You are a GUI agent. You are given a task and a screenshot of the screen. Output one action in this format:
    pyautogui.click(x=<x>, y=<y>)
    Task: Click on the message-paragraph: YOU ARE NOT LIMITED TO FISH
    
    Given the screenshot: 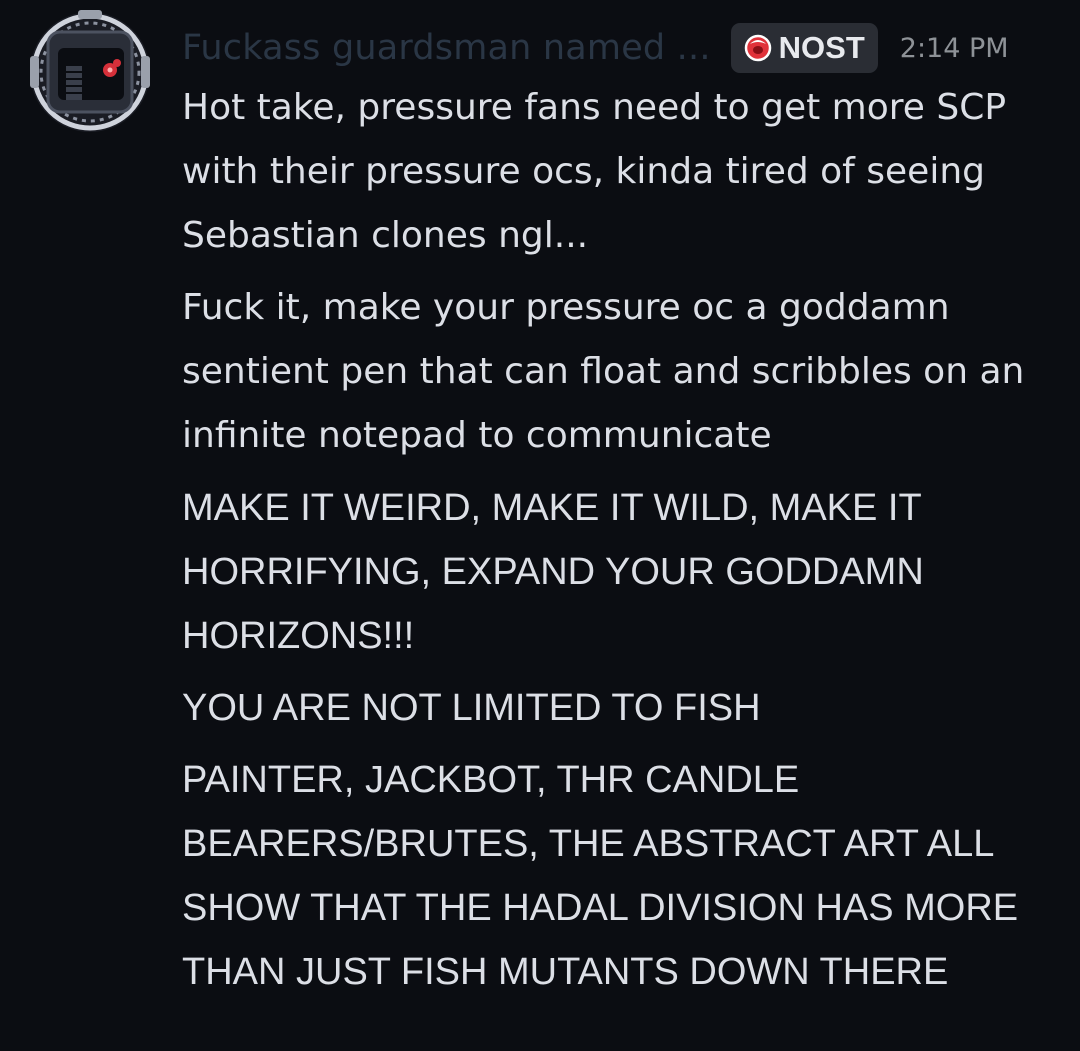 What is the action you would take?
    pyautogui.click(x=471, y=708)
    